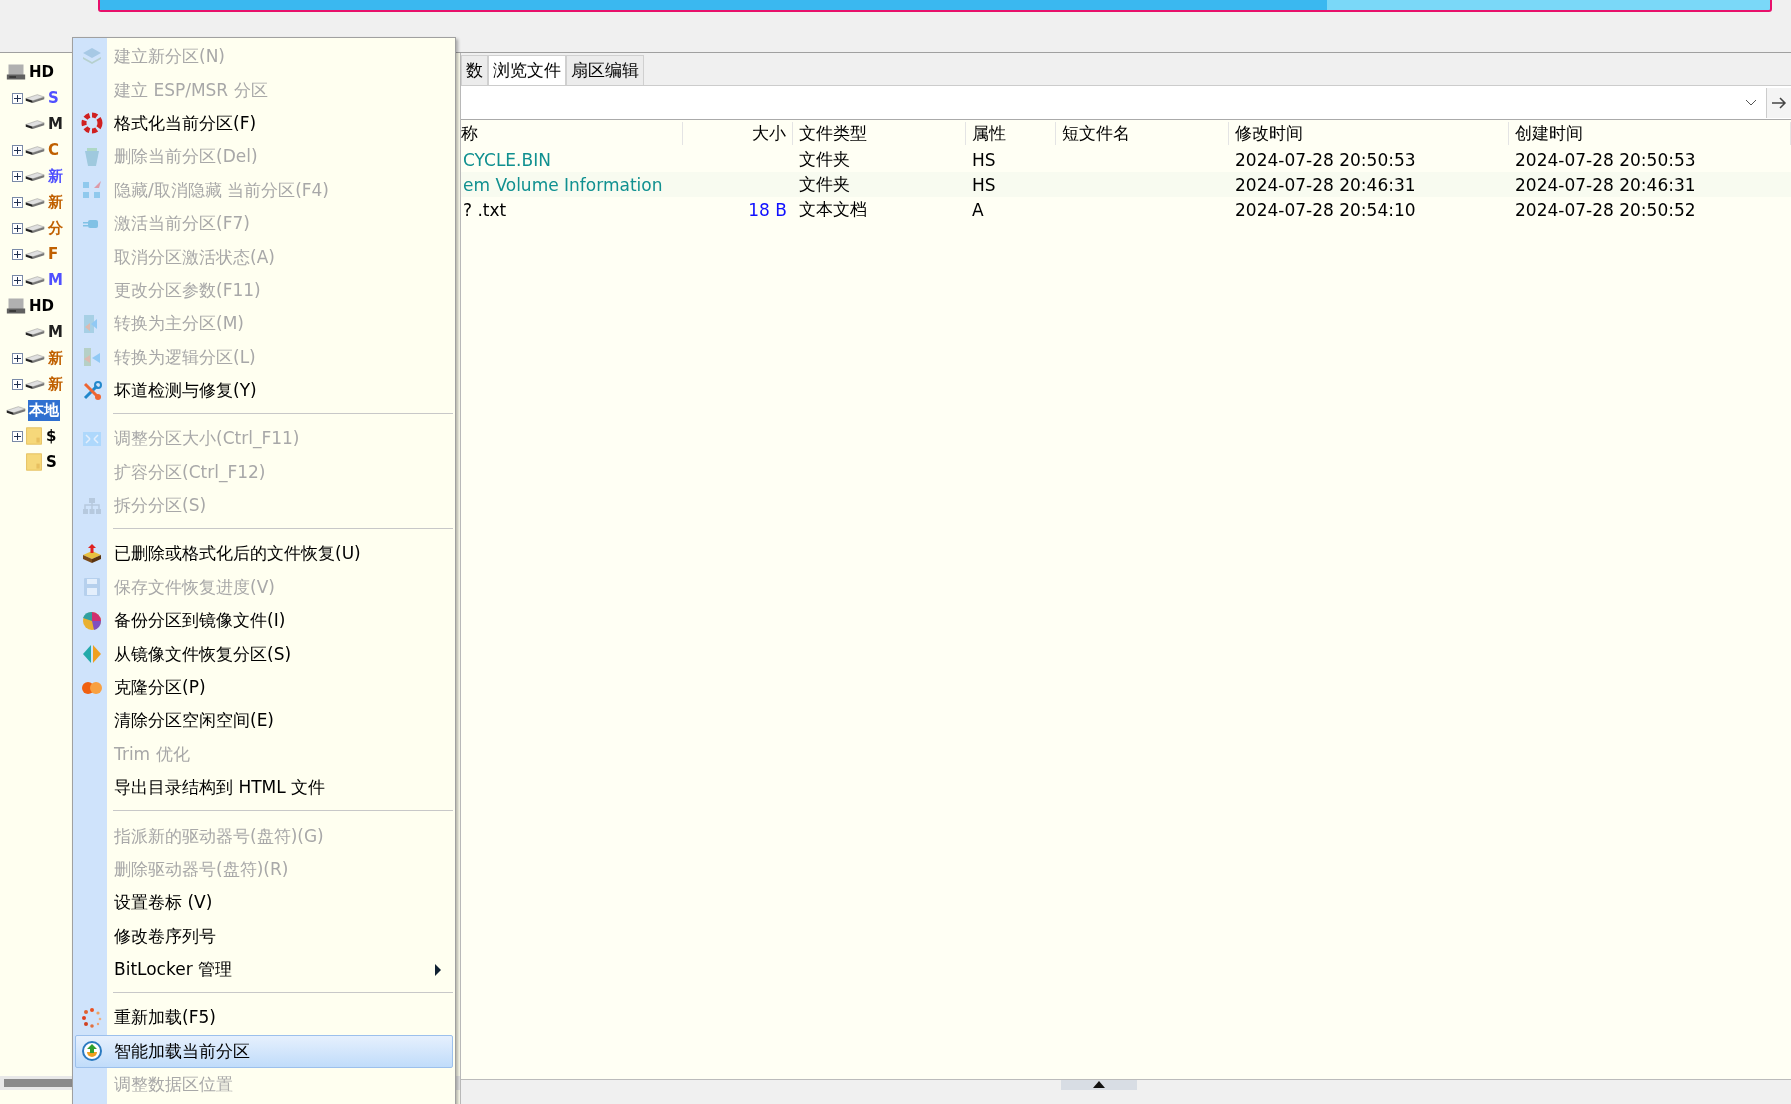 This screenshot has width=1791, height=1104. Describe the element at coordinates (264, 1018) in the screenshot. I see `menu-item: 重新加载(F5)` at that location.